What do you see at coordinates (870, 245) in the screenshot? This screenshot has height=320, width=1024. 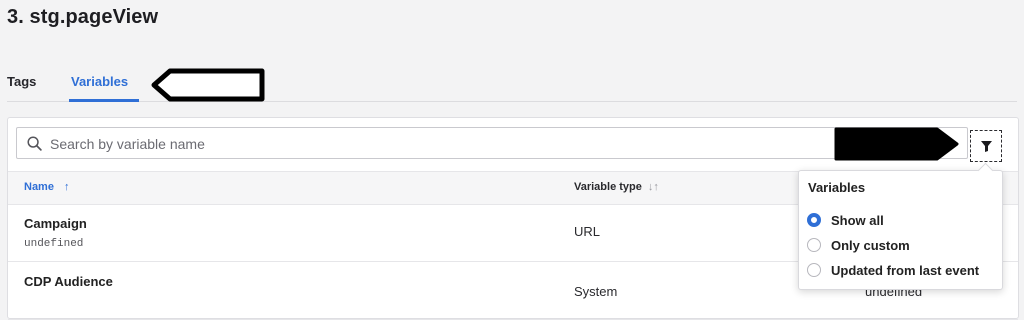 I see `filter-option-label: Only custom` at bounding box center [870, 245].